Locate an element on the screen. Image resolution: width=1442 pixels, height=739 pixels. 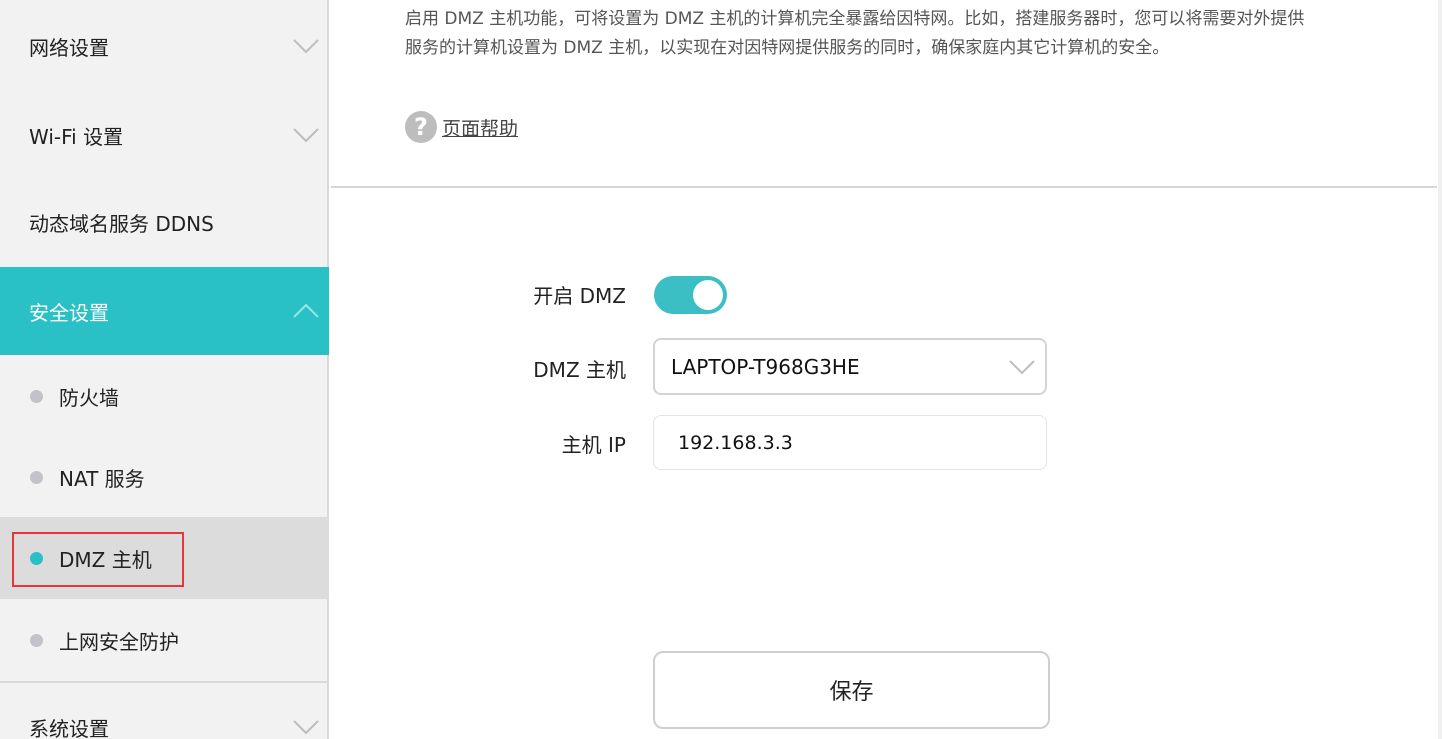
sidebar-item-label: Wi-Fi 设置 is located at coordinates (76, 136).